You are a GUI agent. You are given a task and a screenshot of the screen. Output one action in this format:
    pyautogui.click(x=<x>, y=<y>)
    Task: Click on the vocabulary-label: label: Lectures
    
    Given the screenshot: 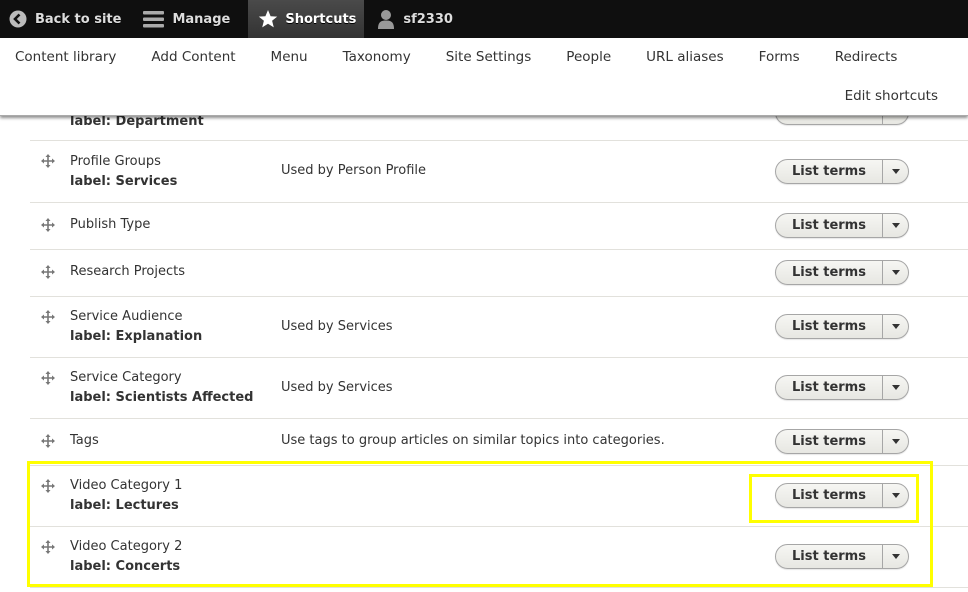 What is the action you would take?
    pyautogui.click(x=124, y=505)
    